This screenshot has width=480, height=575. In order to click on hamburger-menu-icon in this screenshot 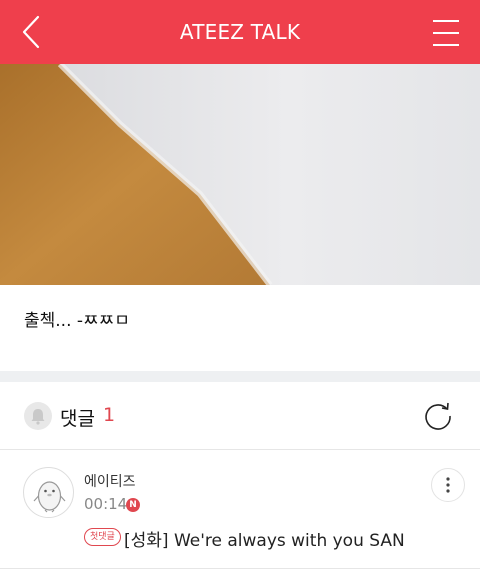, I will do `click(446, 33)`.